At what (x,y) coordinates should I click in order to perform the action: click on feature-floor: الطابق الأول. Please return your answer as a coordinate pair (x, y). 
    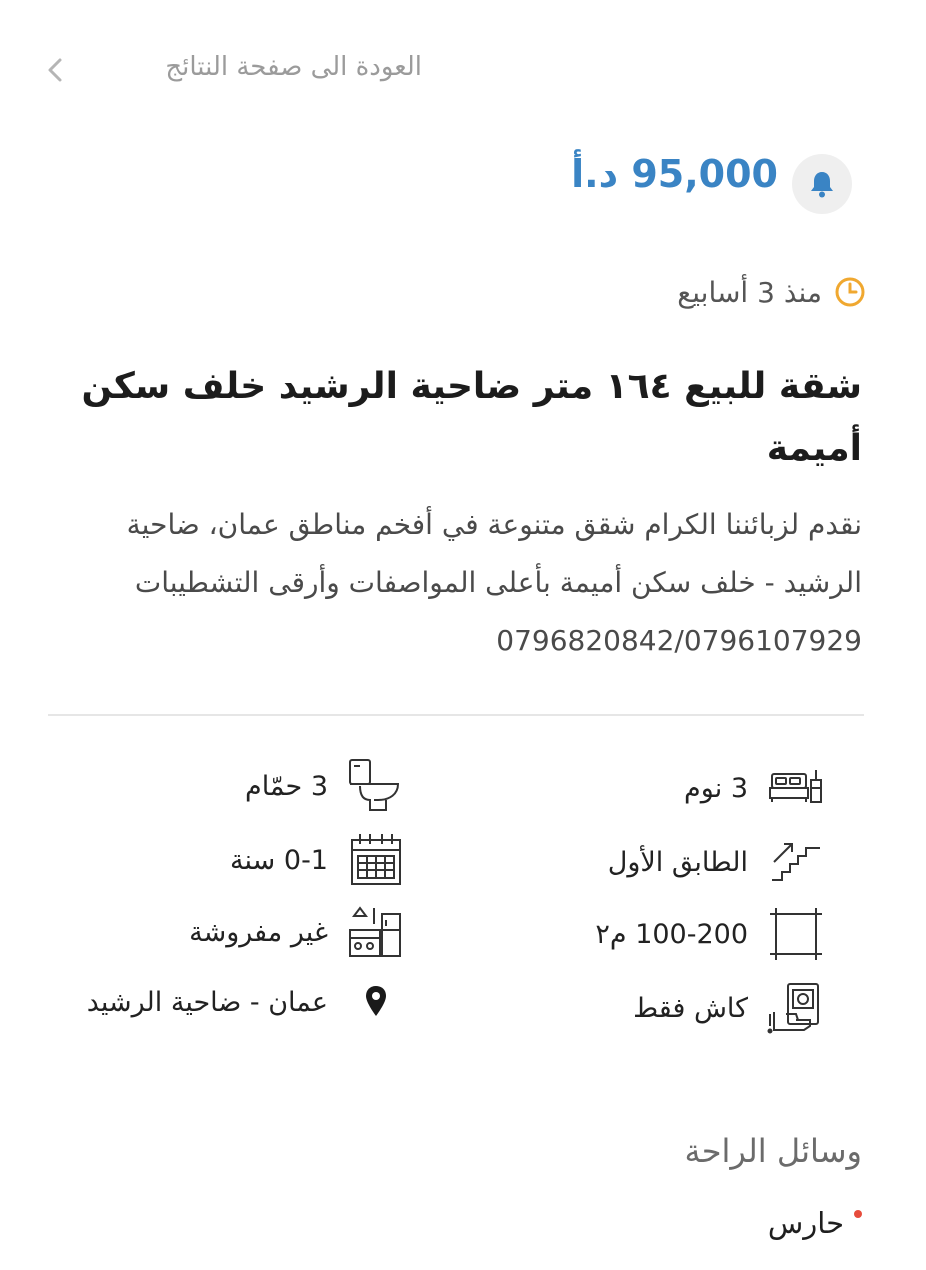
    Looking at the image, I should click on (717, 862).